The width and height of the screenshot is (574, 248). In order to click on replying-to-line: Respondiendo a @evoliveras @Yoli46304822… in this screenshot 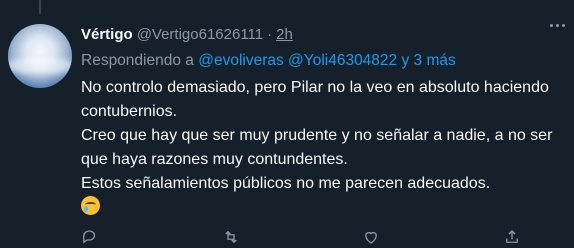, I will do `click(323, 61)`.